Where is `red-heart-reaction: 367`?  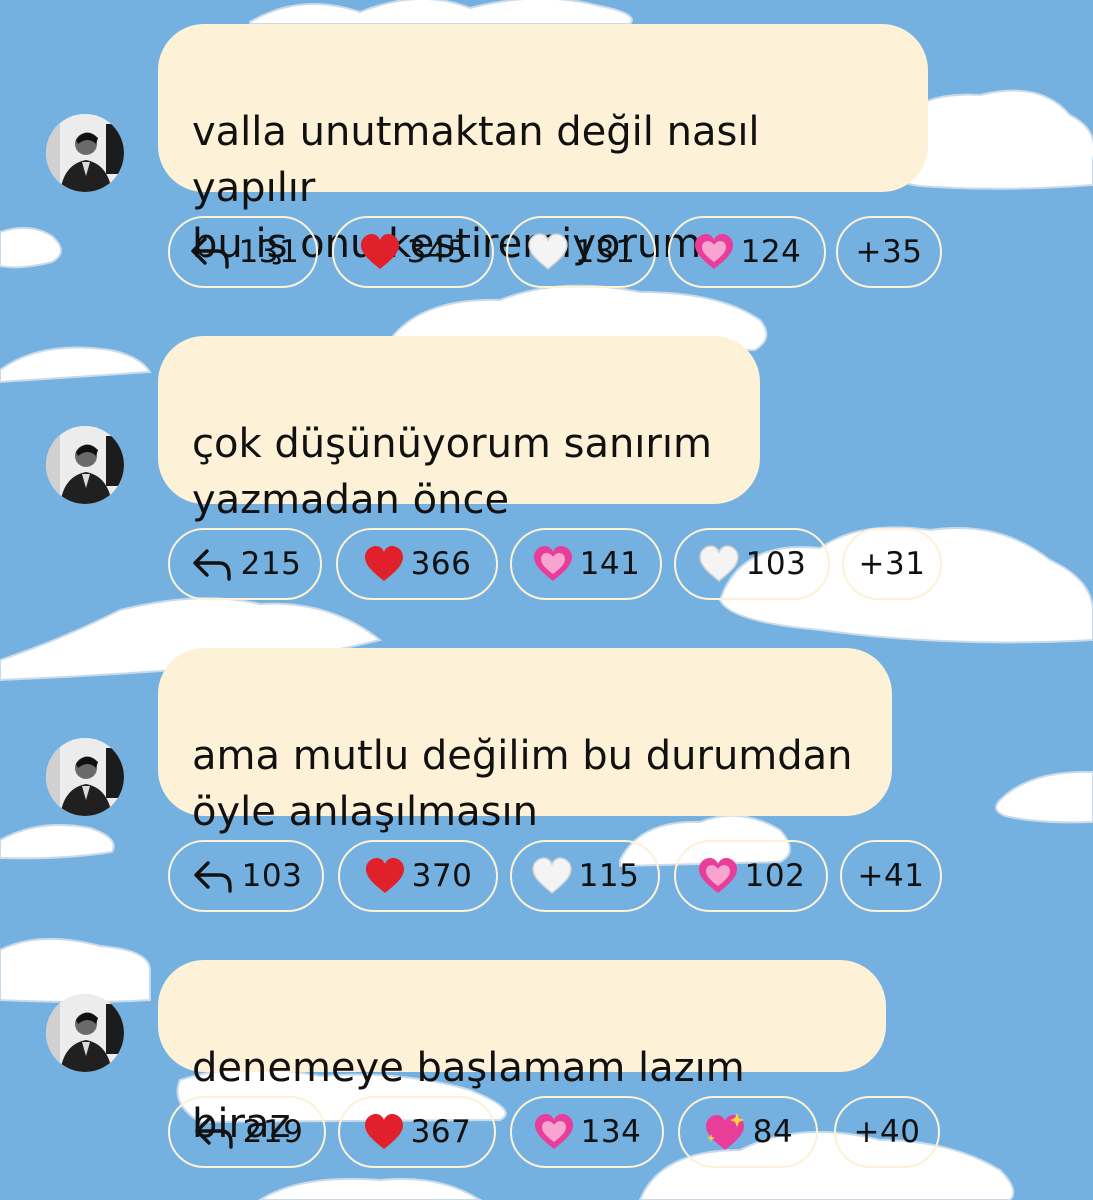
red-heart-reaction: 367 is located at coordinates (417, 1132).